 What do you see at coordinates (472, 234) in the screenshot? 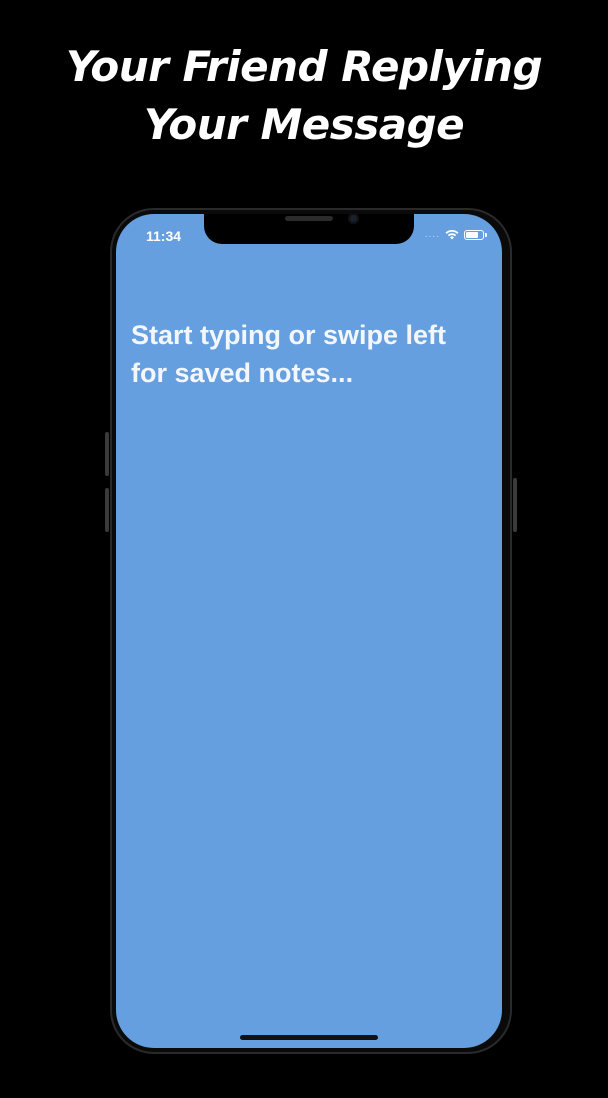
I see `battery-level` at bounding box center [472, 234].